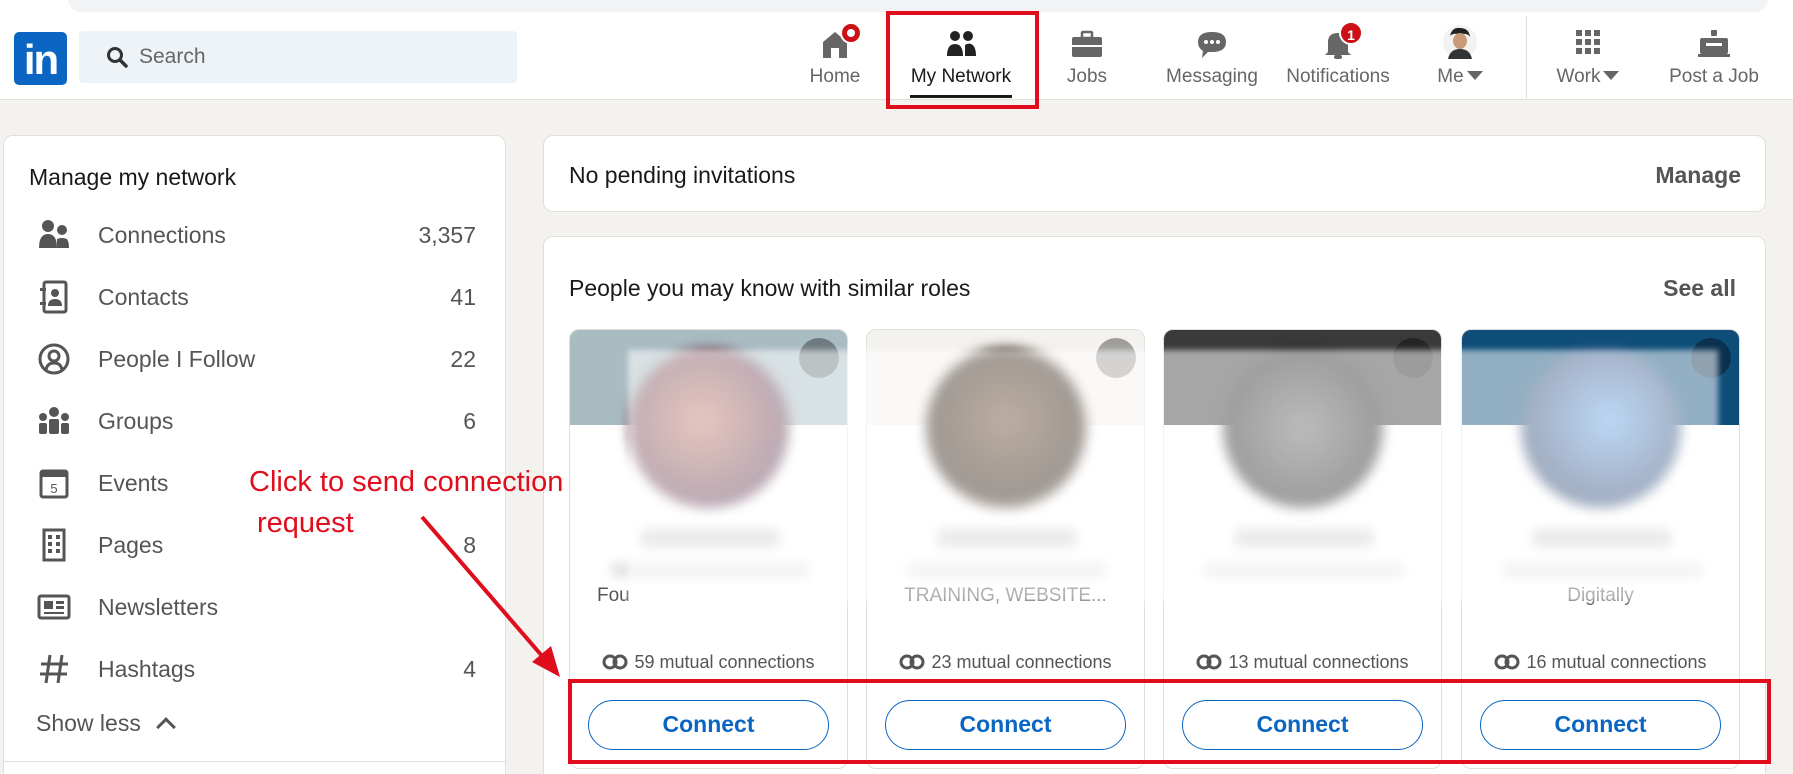 The image size is (1793, 774). I want to click on newsletters-icon, so click(54, 607).